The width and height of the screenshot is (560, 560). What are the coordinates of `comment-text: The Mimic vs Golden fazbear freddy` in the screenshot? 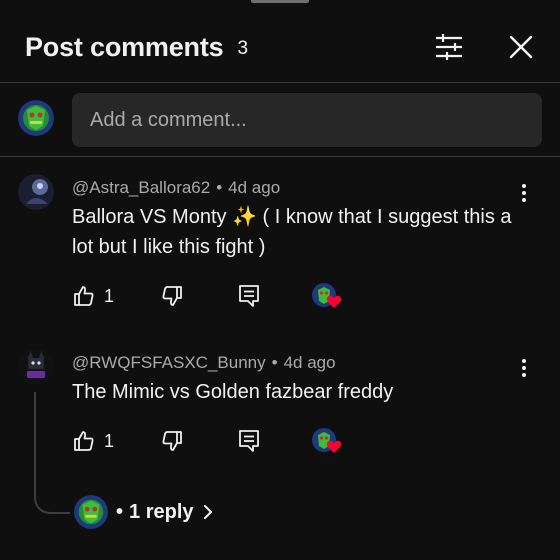 It's located at (233, 392).